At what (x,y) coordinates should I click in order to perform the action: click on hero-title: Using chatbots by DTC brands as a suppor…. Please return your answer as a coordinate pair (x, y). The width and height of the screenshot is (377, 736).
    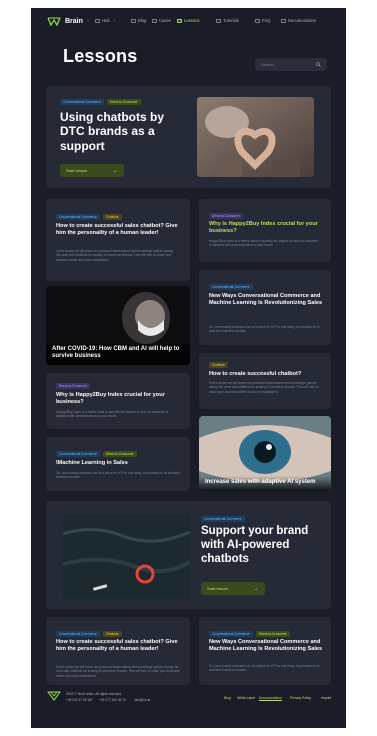
    Looking at the image, I should click on (112, 131).